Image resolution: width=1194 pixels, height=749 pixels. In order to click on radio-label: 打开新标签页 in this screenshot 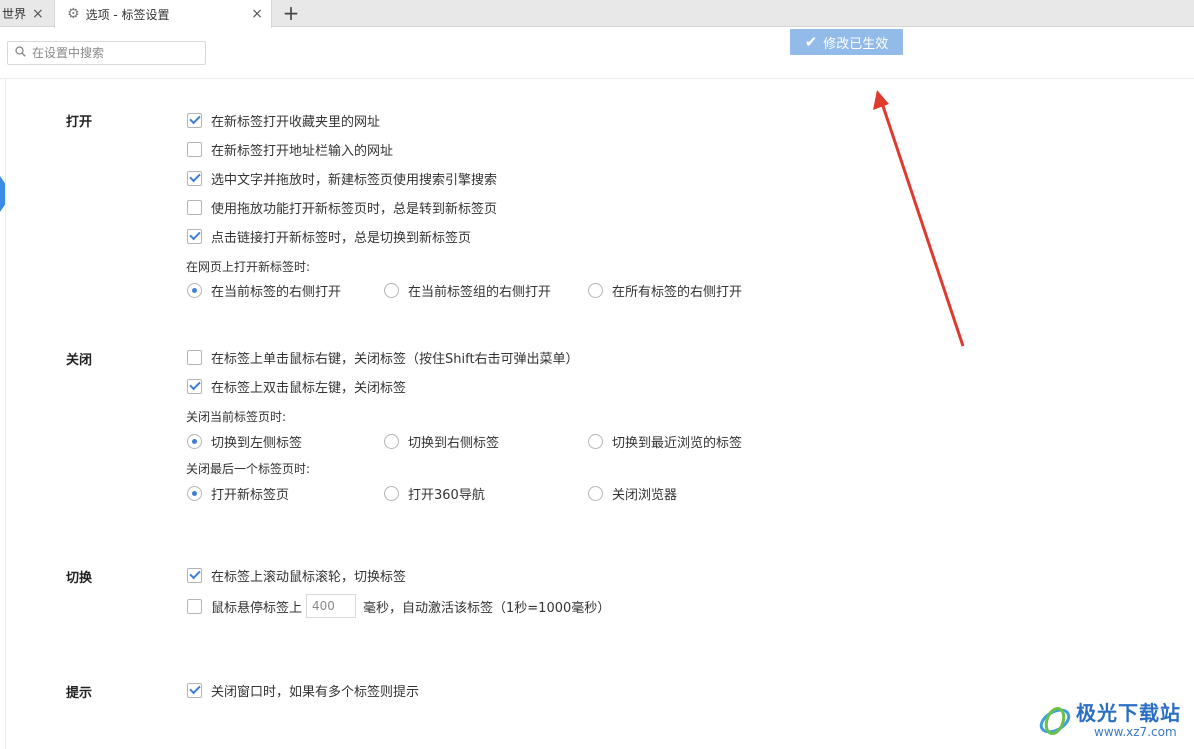, I will do `click(250, 495)`.